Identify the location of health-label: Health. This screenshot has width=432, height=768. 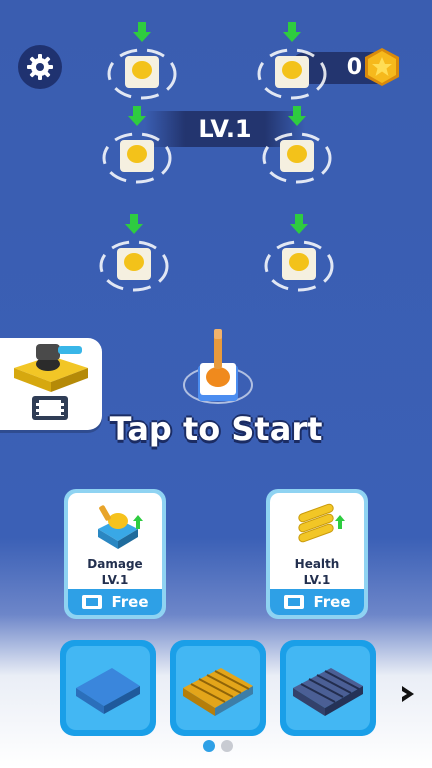
(317, 564).